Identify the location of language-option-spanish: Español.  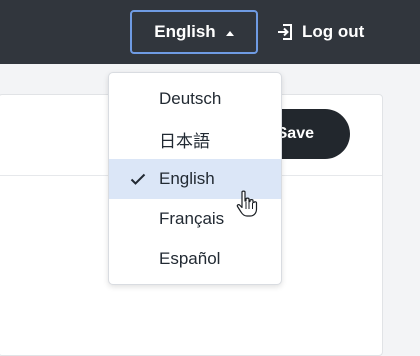
(195, 259).